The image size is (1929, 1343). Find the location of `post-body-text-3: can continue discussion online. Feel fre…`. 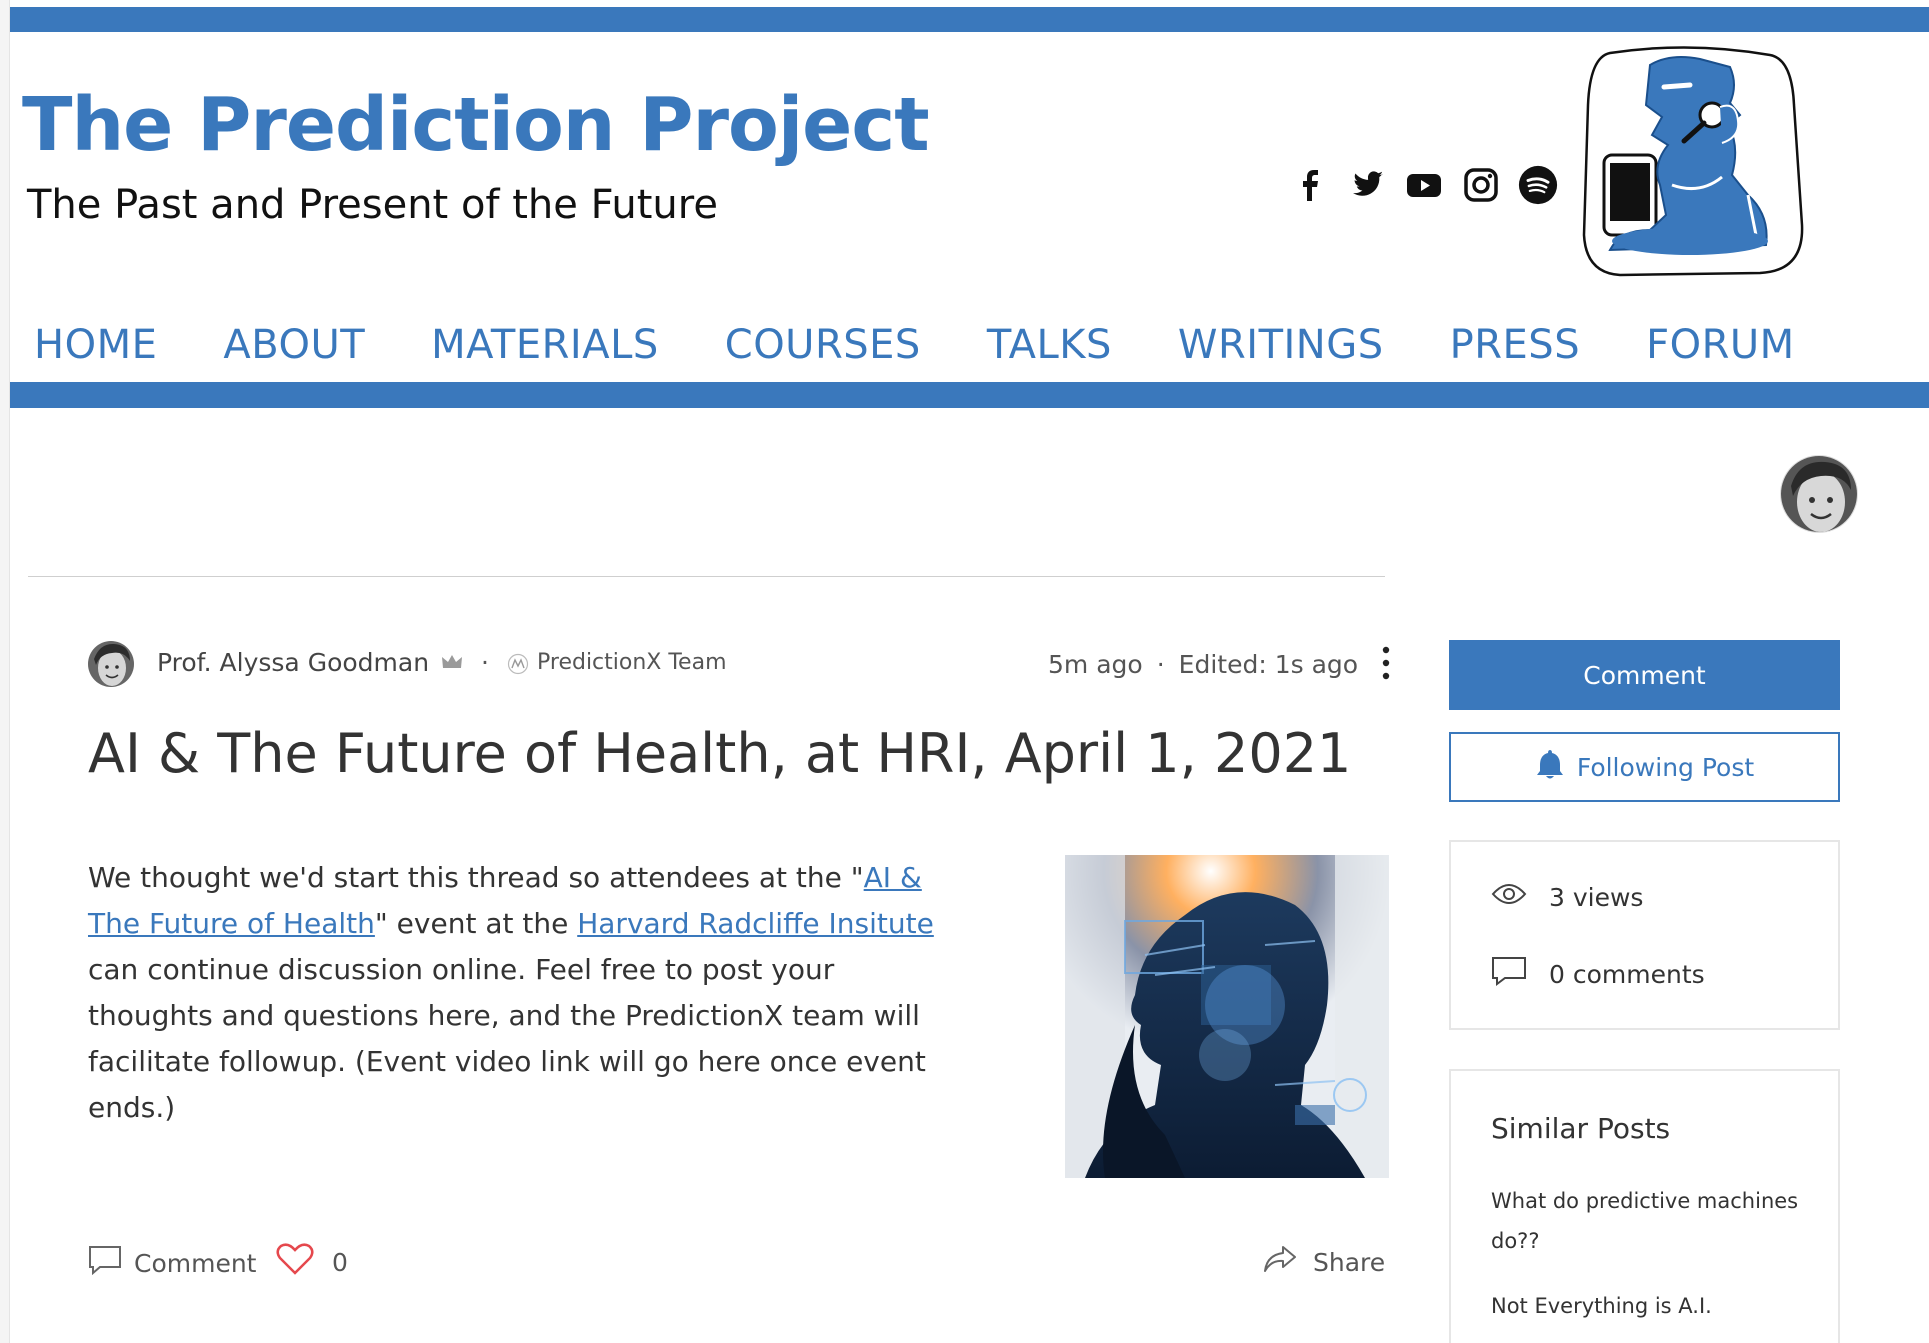

post-body-text-3: can continue discussion online. Feel fre… is located at coordinates (507, 1038).